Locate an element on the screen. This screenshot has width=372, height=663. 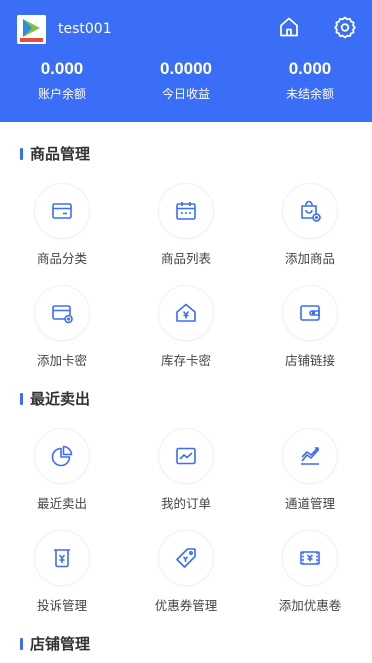
grid-item-label: 优惠券管理 is located at coordinates (186, 605).